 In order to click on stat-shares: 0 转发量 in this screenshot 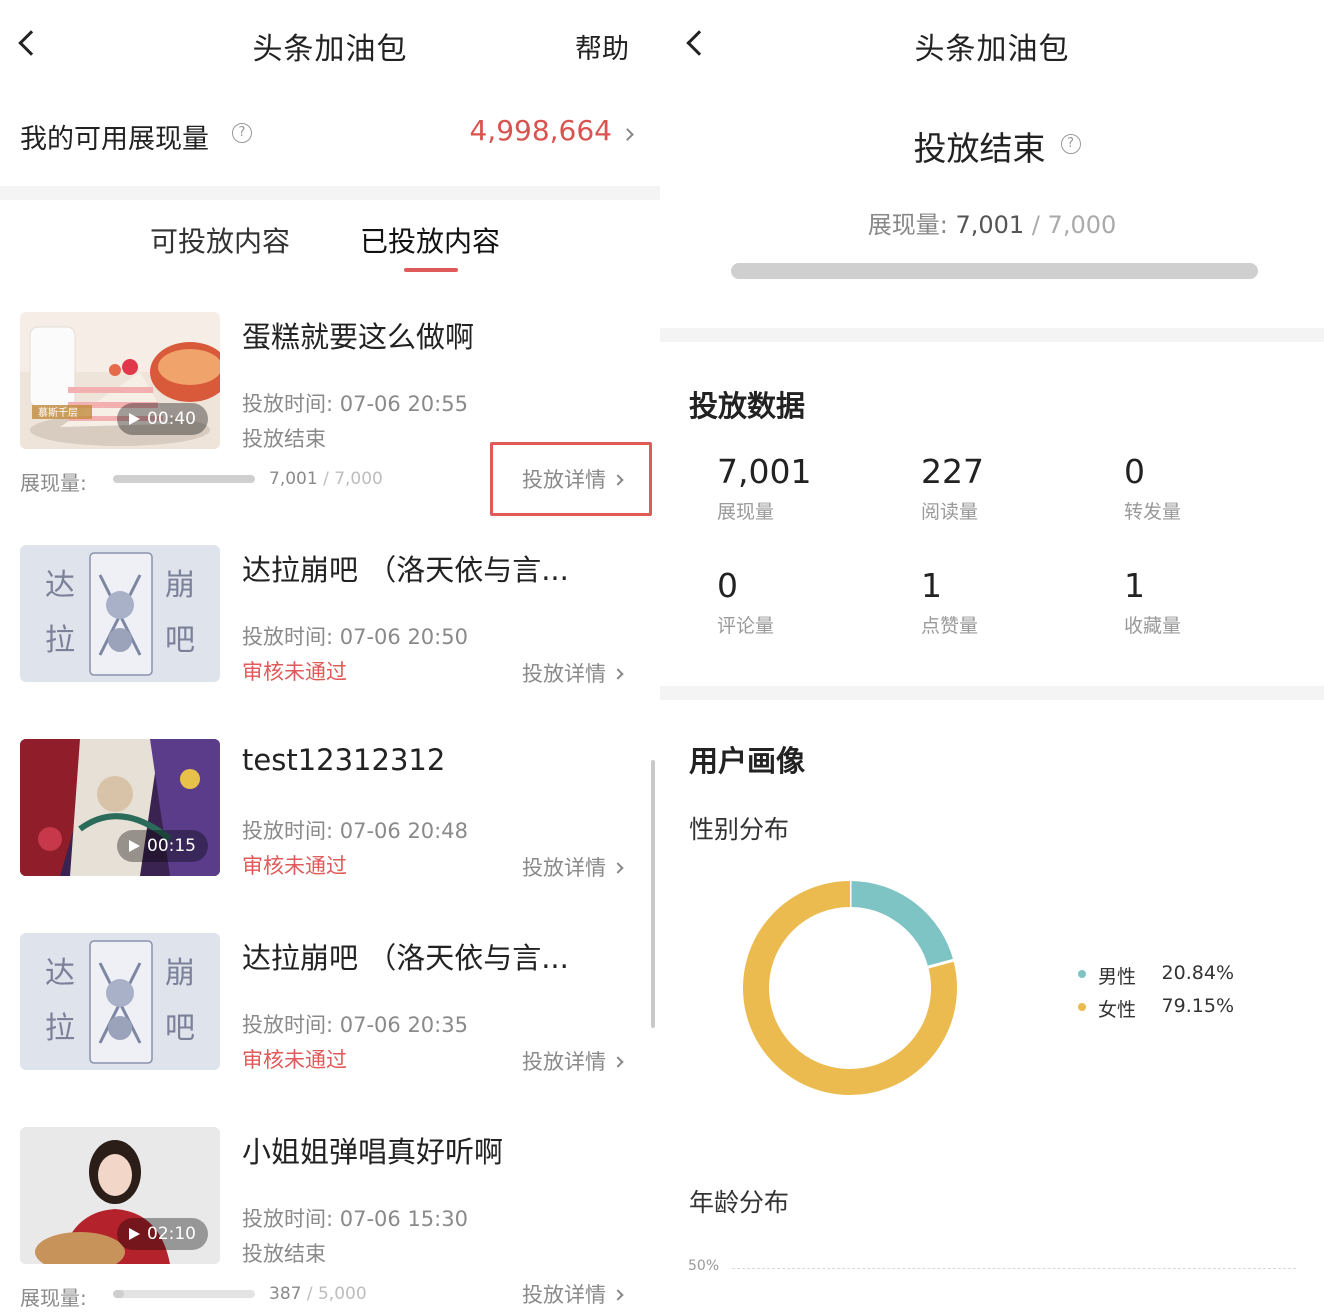, I will do `click(1153, 487)`.